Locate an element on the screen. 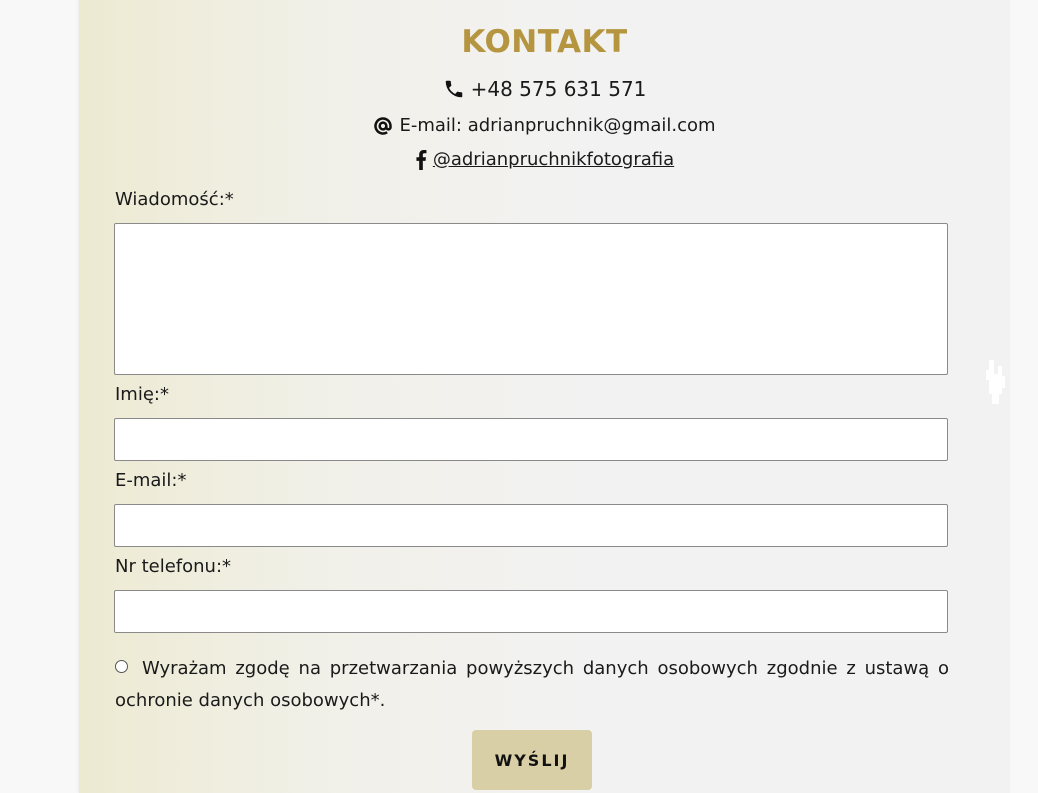 This screenshot has height=793, width=1038. name-label: Imię:* is located at coordinates (142, 394).